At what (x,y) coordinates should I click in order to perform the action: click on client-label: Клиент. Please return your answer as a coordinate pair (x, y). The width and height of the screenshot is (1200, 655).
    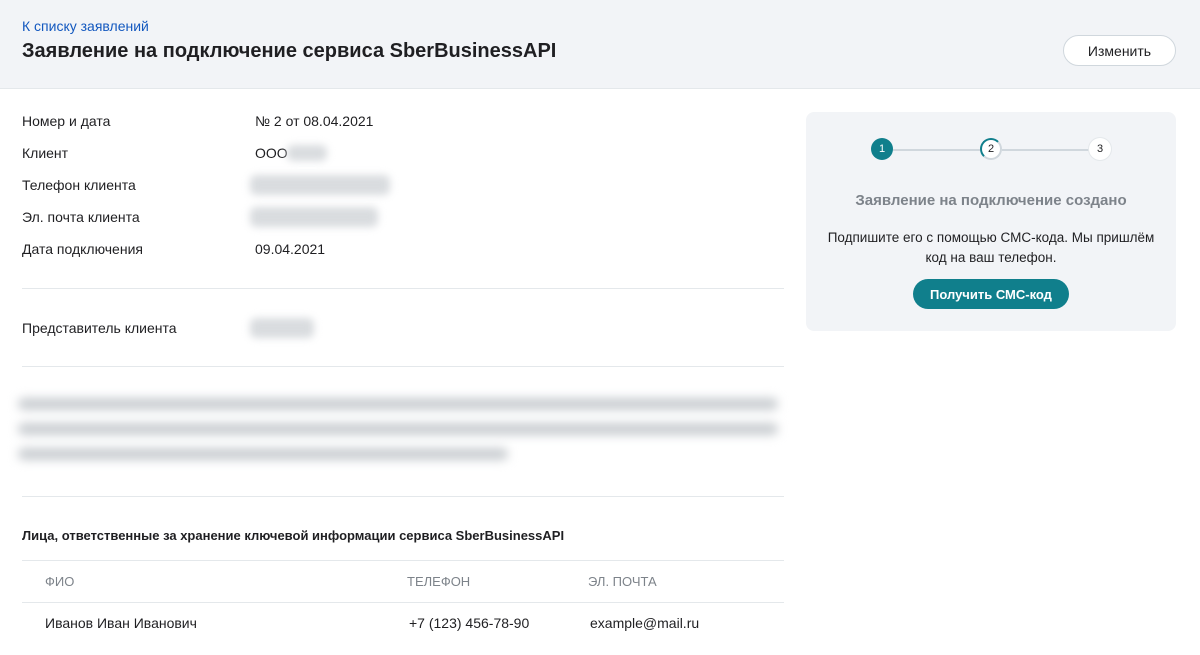
    Looking at the image, I should click on (45, 153).